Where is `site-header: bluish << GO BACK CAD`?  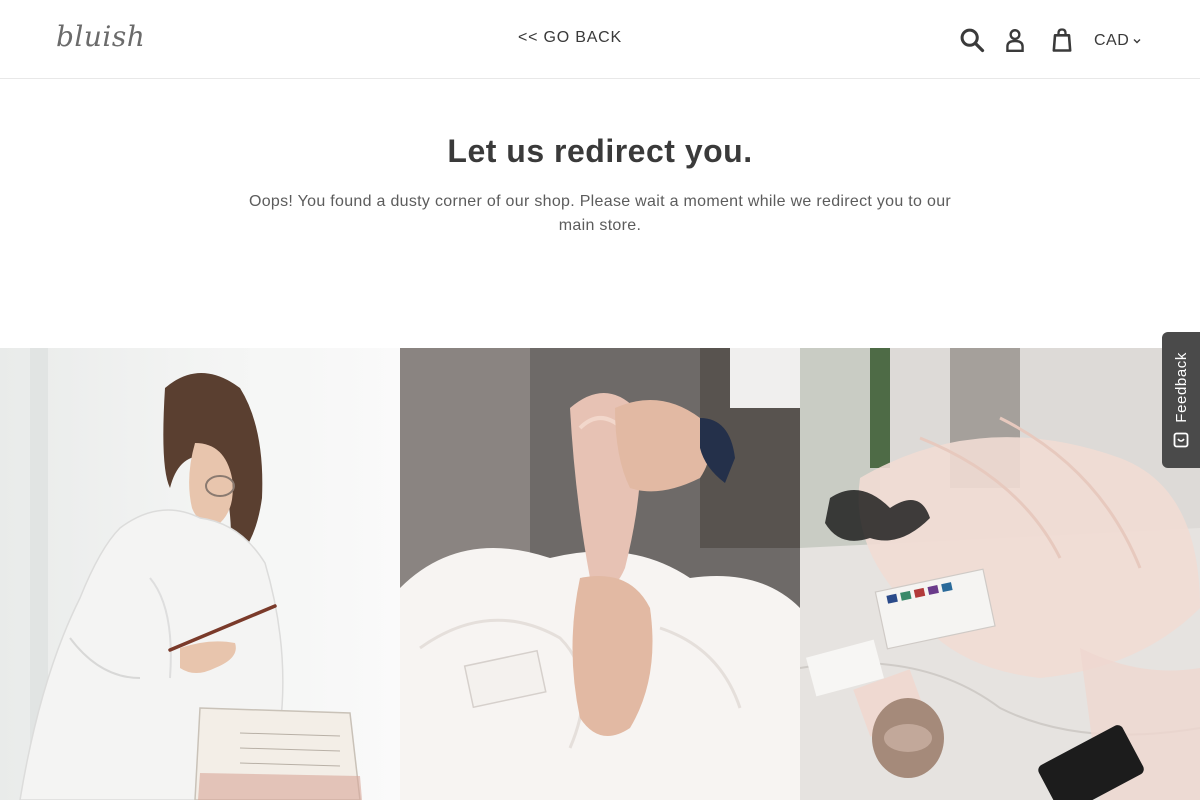 site-header: bluish << GO BACK CAD is located at coordinates (600, 39).